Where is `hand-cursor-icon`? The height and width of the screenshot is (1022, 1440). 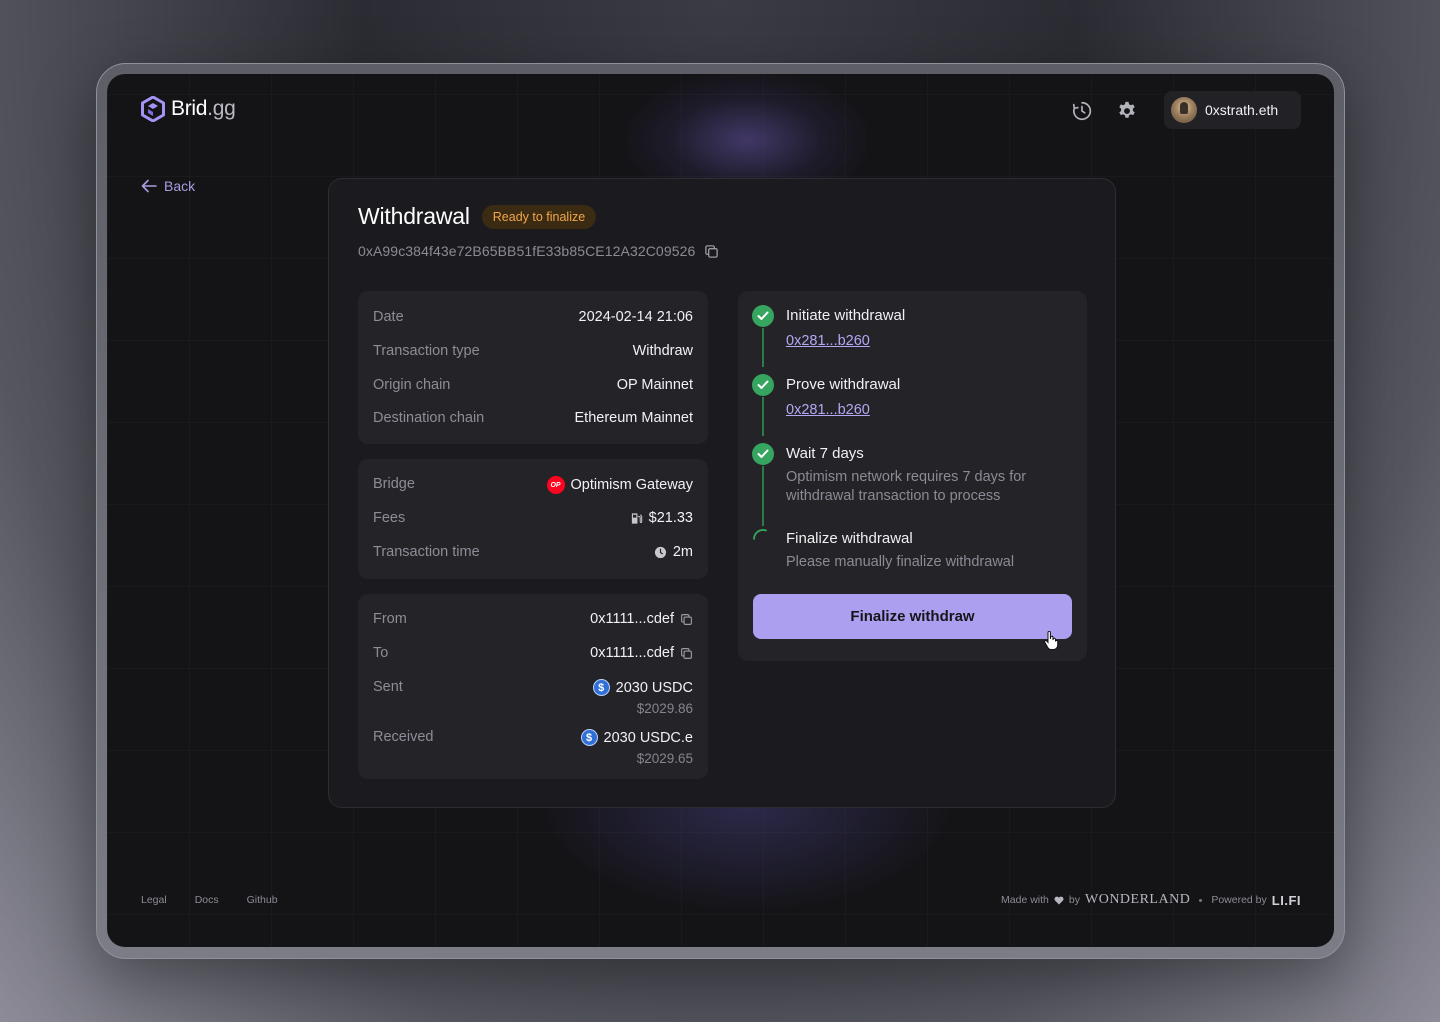 hand-cursor-icon is located at coordinates (1051, 640).